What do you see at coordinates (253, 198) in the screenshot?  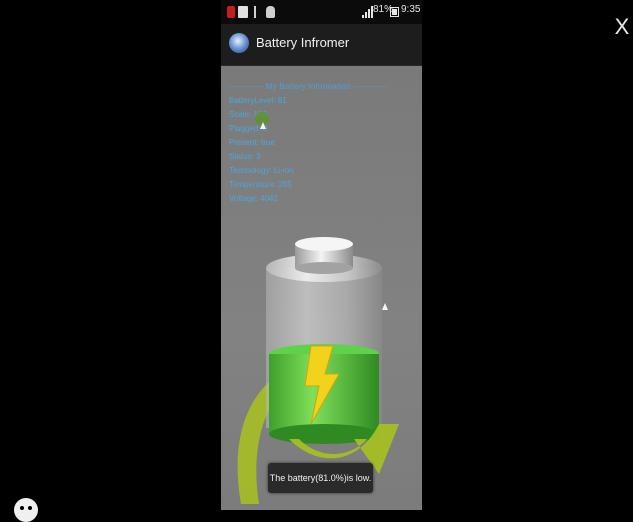 I see `info-row-voltage: Voltage: 4042` at bounding box center [253, 198].